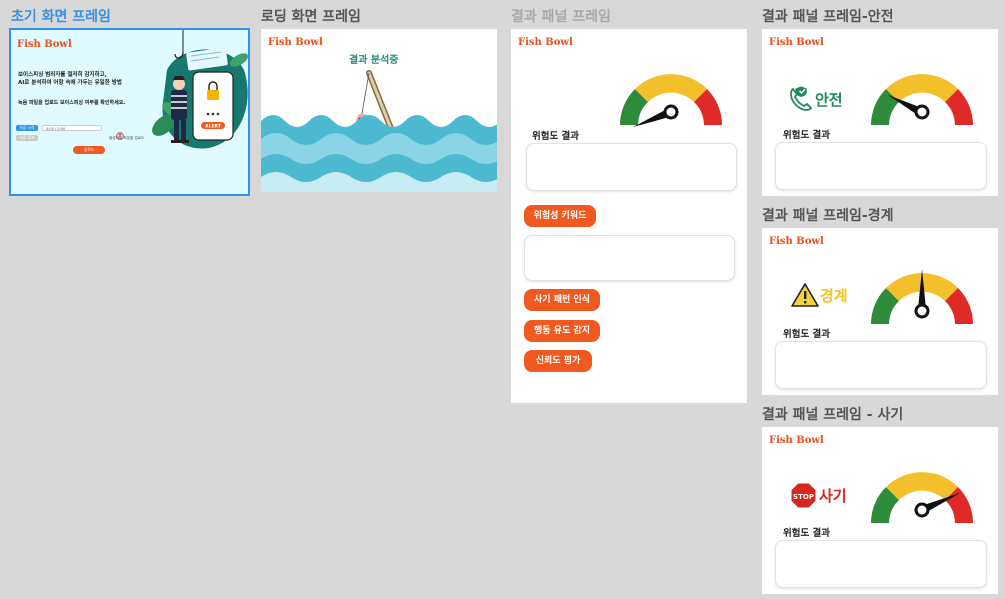  What do you see at coordinates (832, 414) in the screenshot?
I see `frame-label-fraud: 결과 패널 프레임 - 사기` at bounding box center [832, 414].